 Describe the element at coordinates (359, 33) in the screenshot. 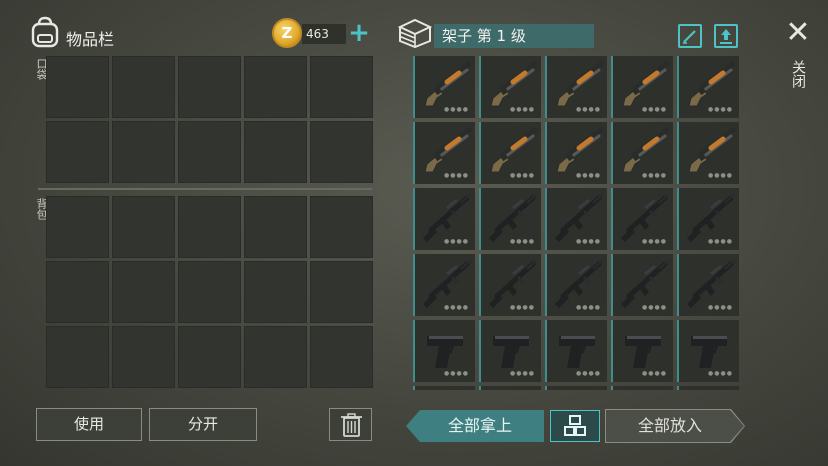

I see `add-coins-button: +` at that location.